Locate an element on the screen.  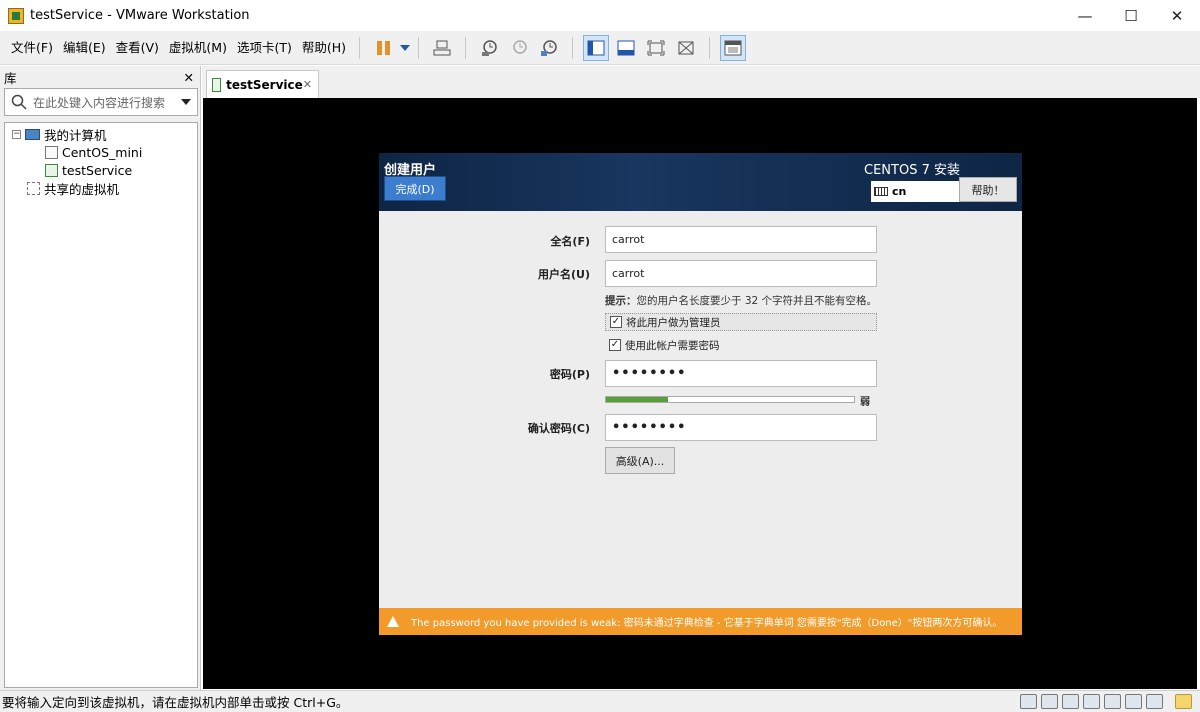
snapshot-manager-button is located at coordinates (549, 48).